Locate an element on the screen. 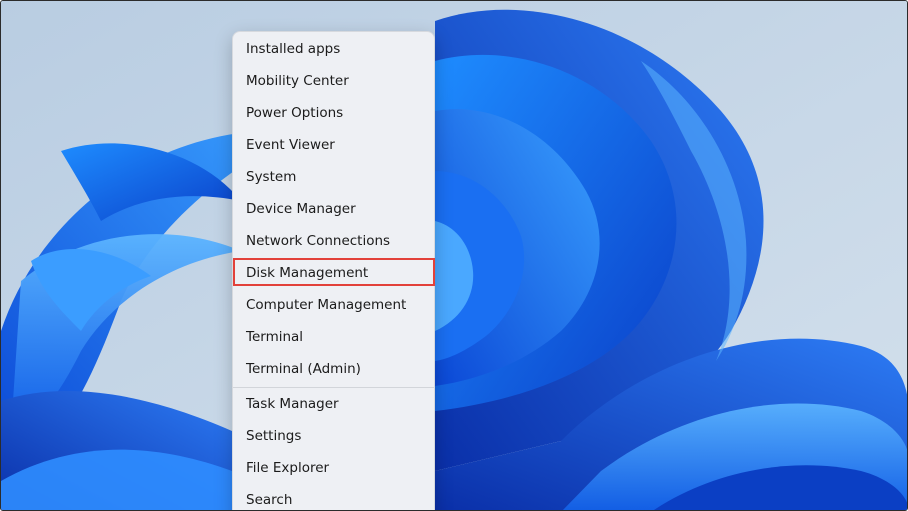 The width and height of the screenshot is (908, 511). menu-item-device-manager: Device Manager is located at coordinates (333, 209).